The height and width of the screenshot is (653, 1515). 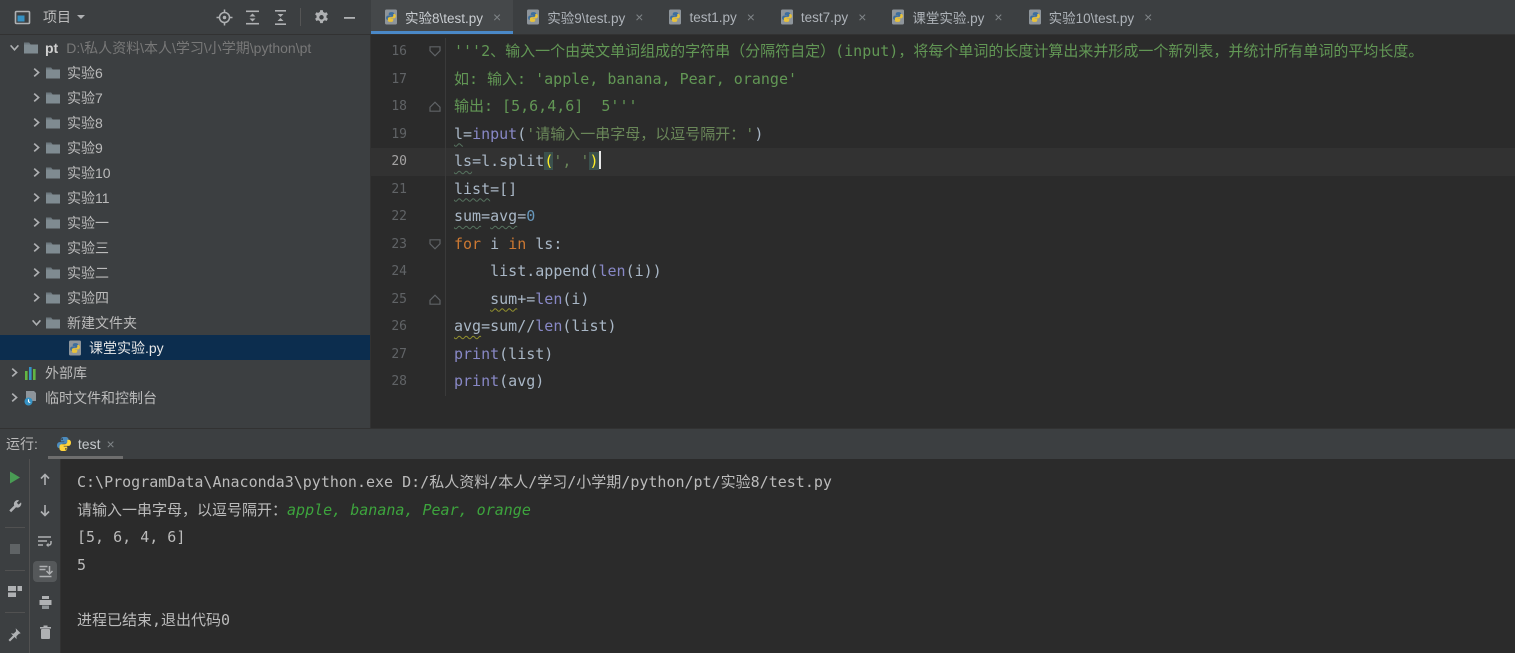 What do you see at coordinates (15, 591) in the screenshot?
I see `restore-layout-button` at bounding box center [15, 591].